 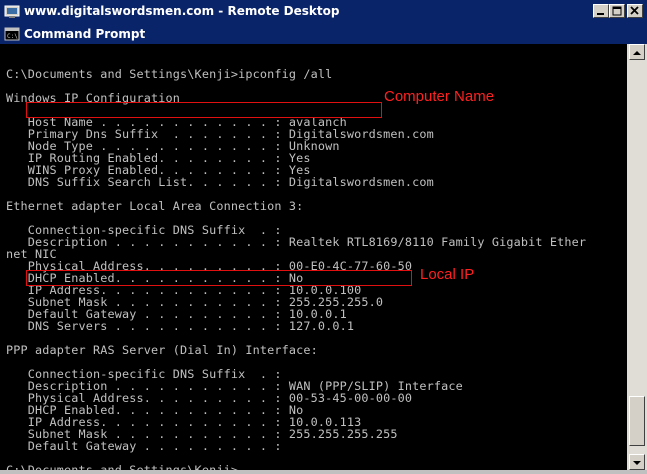 I want to click on close-button, so click(x=635, y=11).